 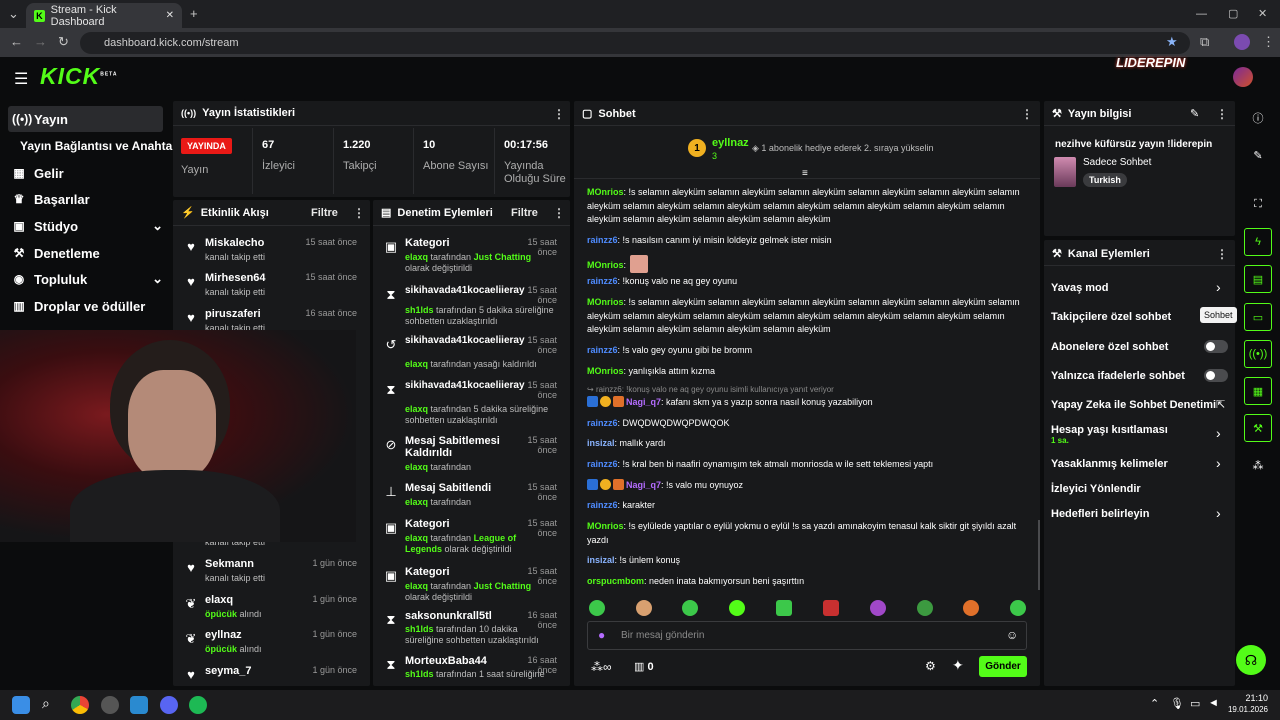 What do you see at coordinates (1251, 660) in the screenshot?
I see `support-headset-icon: ☊` at bounding box center [1251, 660].